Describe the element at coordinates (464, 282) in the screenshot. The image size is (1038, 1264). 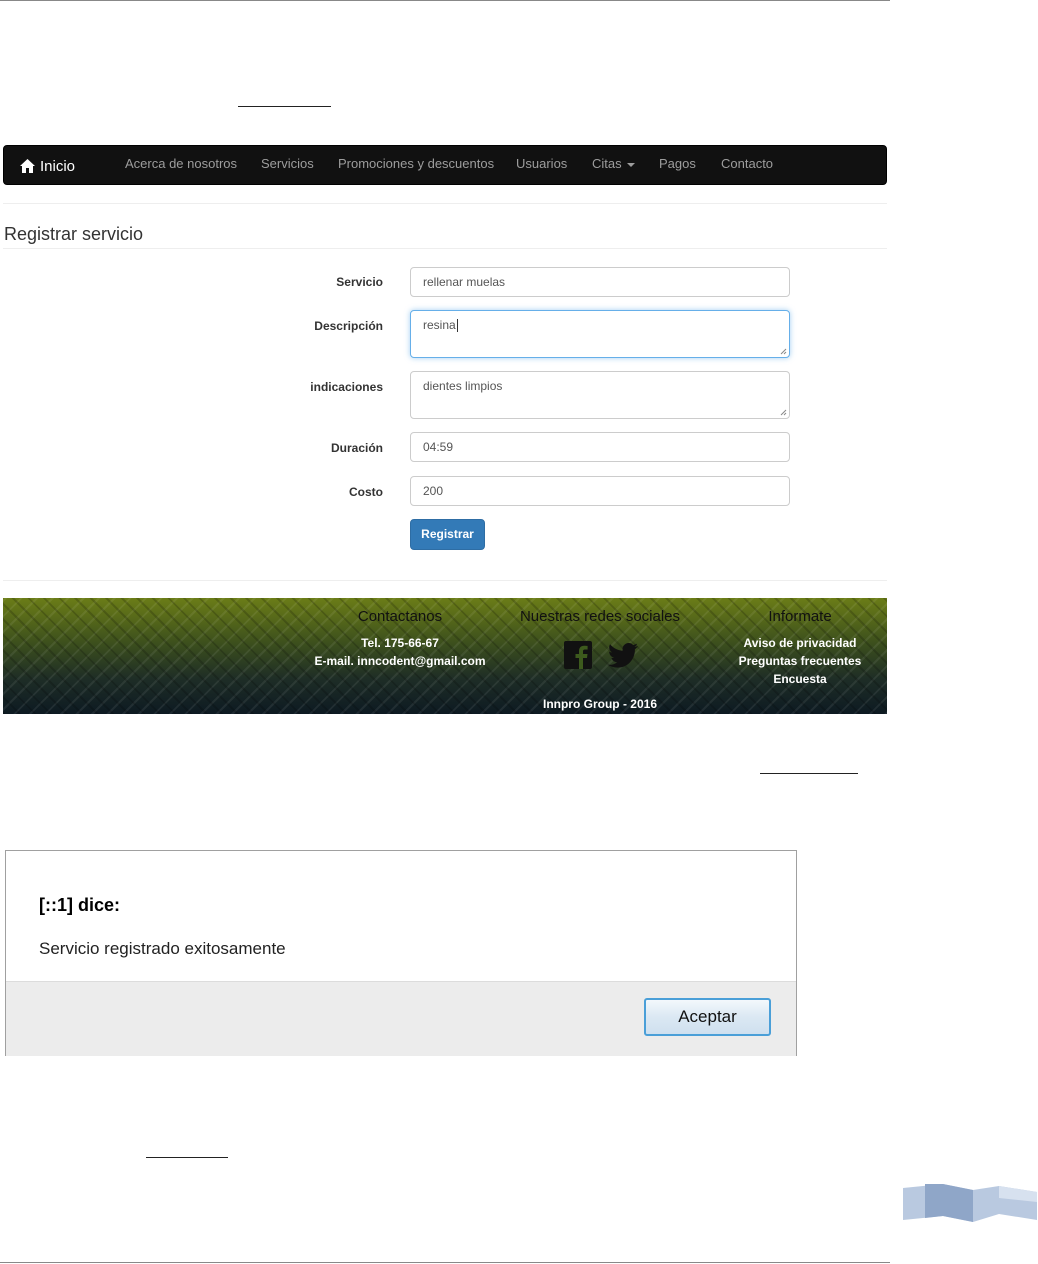
I see `servicio-value: rellenar muelas` at that location.